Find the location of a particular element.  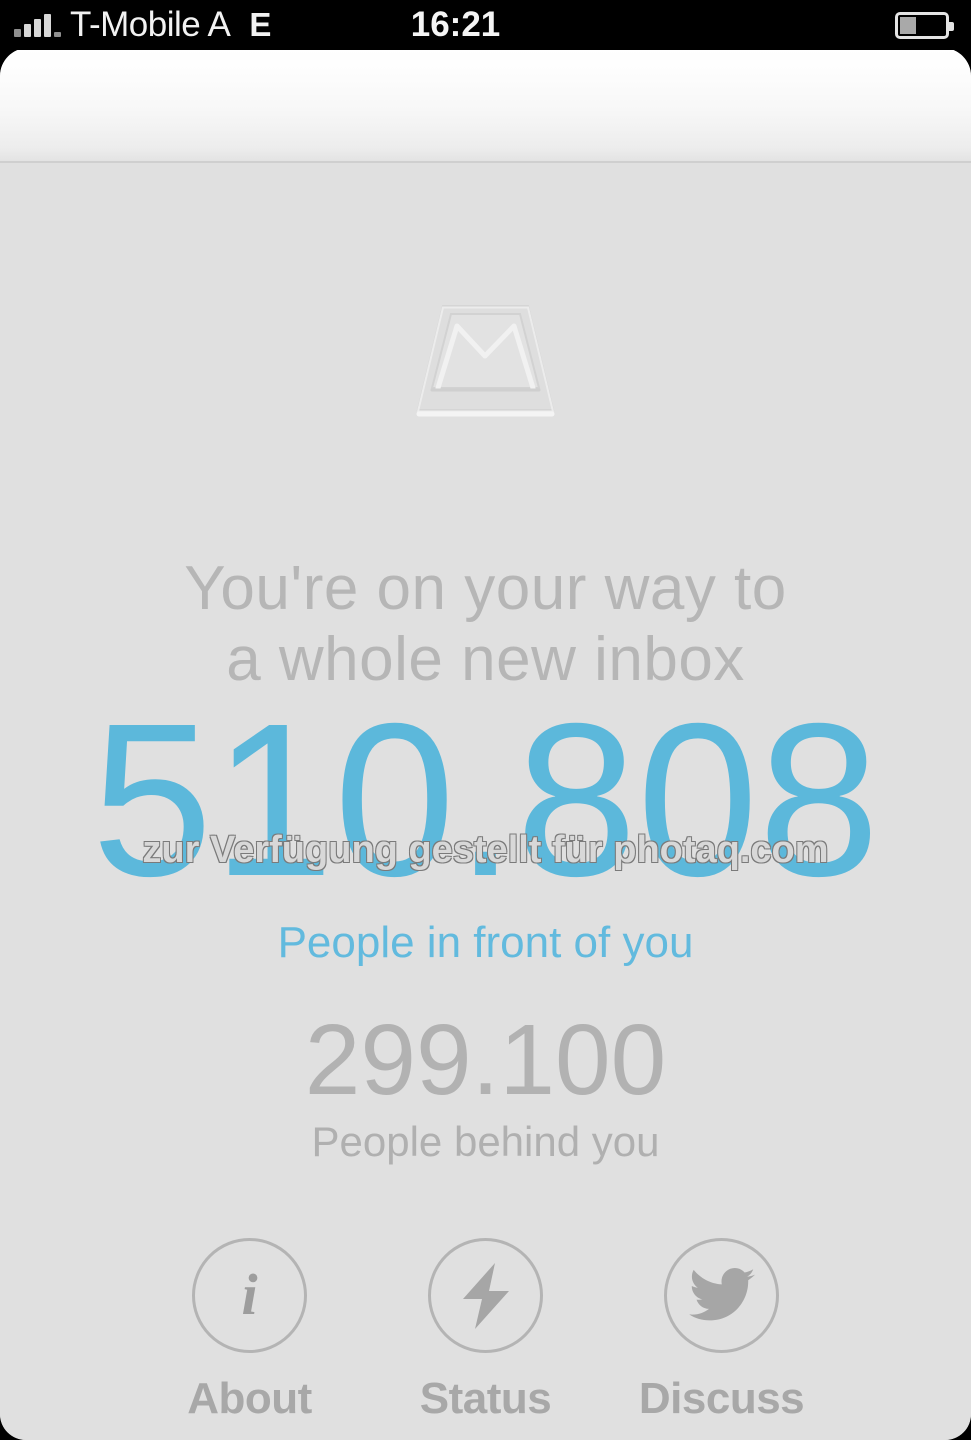

battery-icon is located at coordinates (924, 25).